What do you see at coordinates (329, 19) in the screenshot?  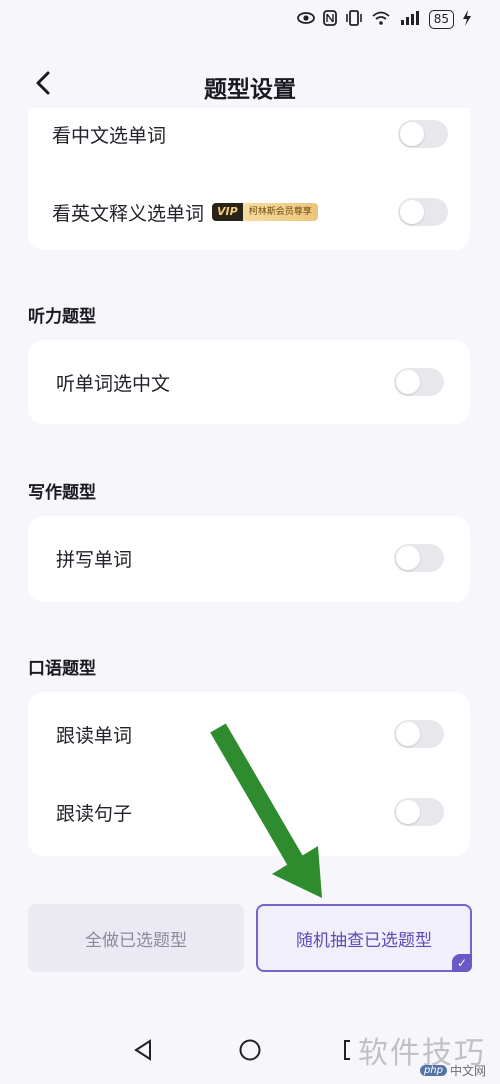 I see `nfc-icon` at bounding box center [329, 19].